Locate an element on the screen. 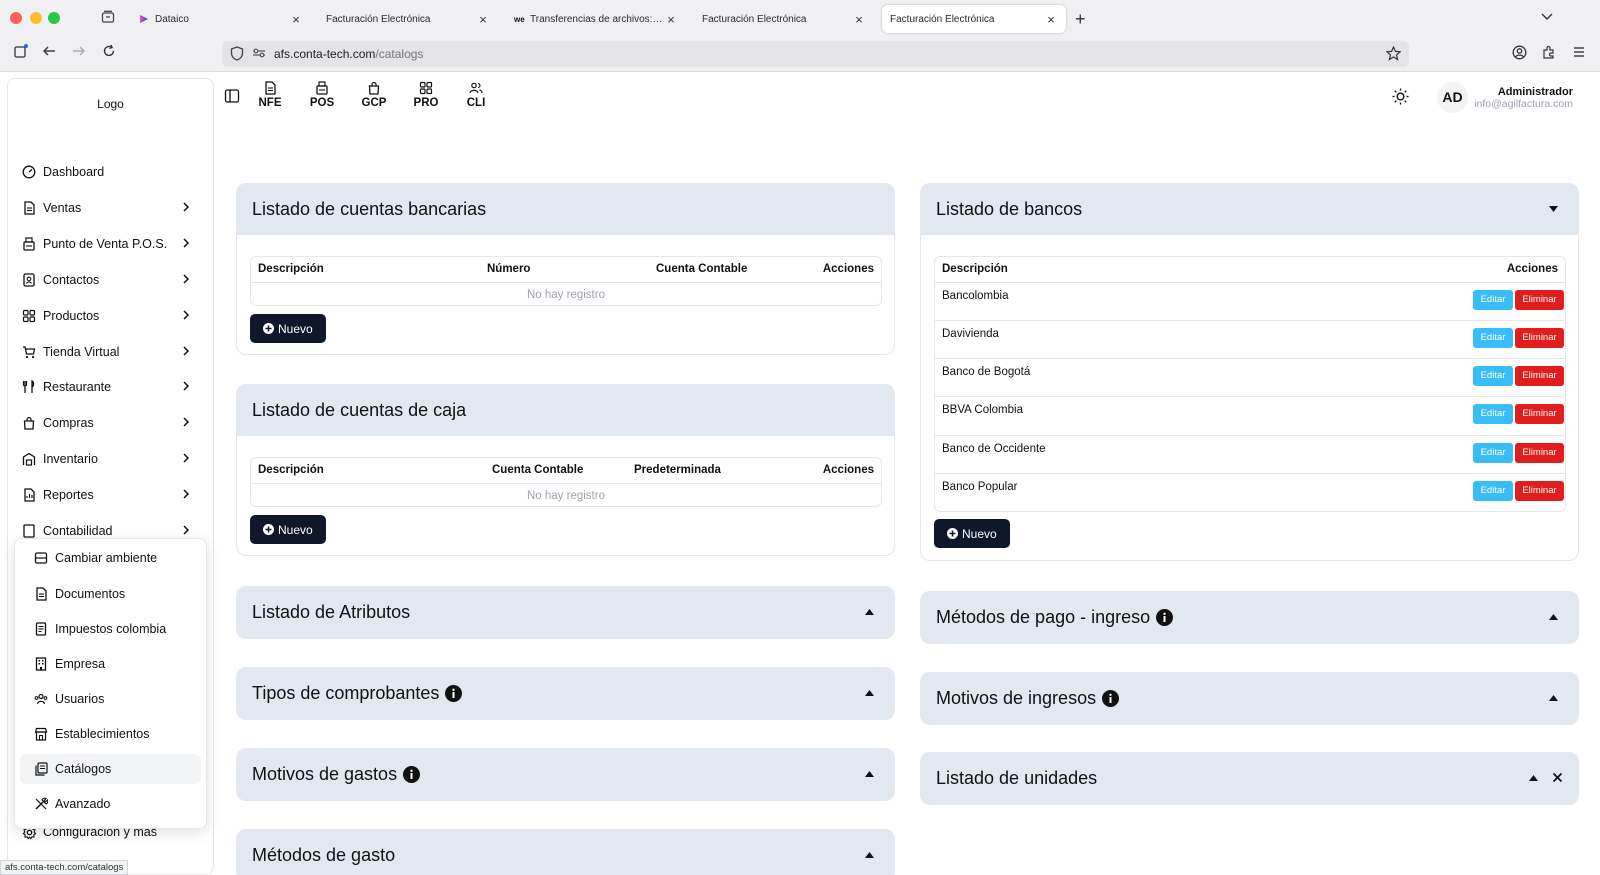 Image resolution: width=1600 pixels, height=875 pixels. sidebar-item-productos: Productos is located at coordinates (112, 316).